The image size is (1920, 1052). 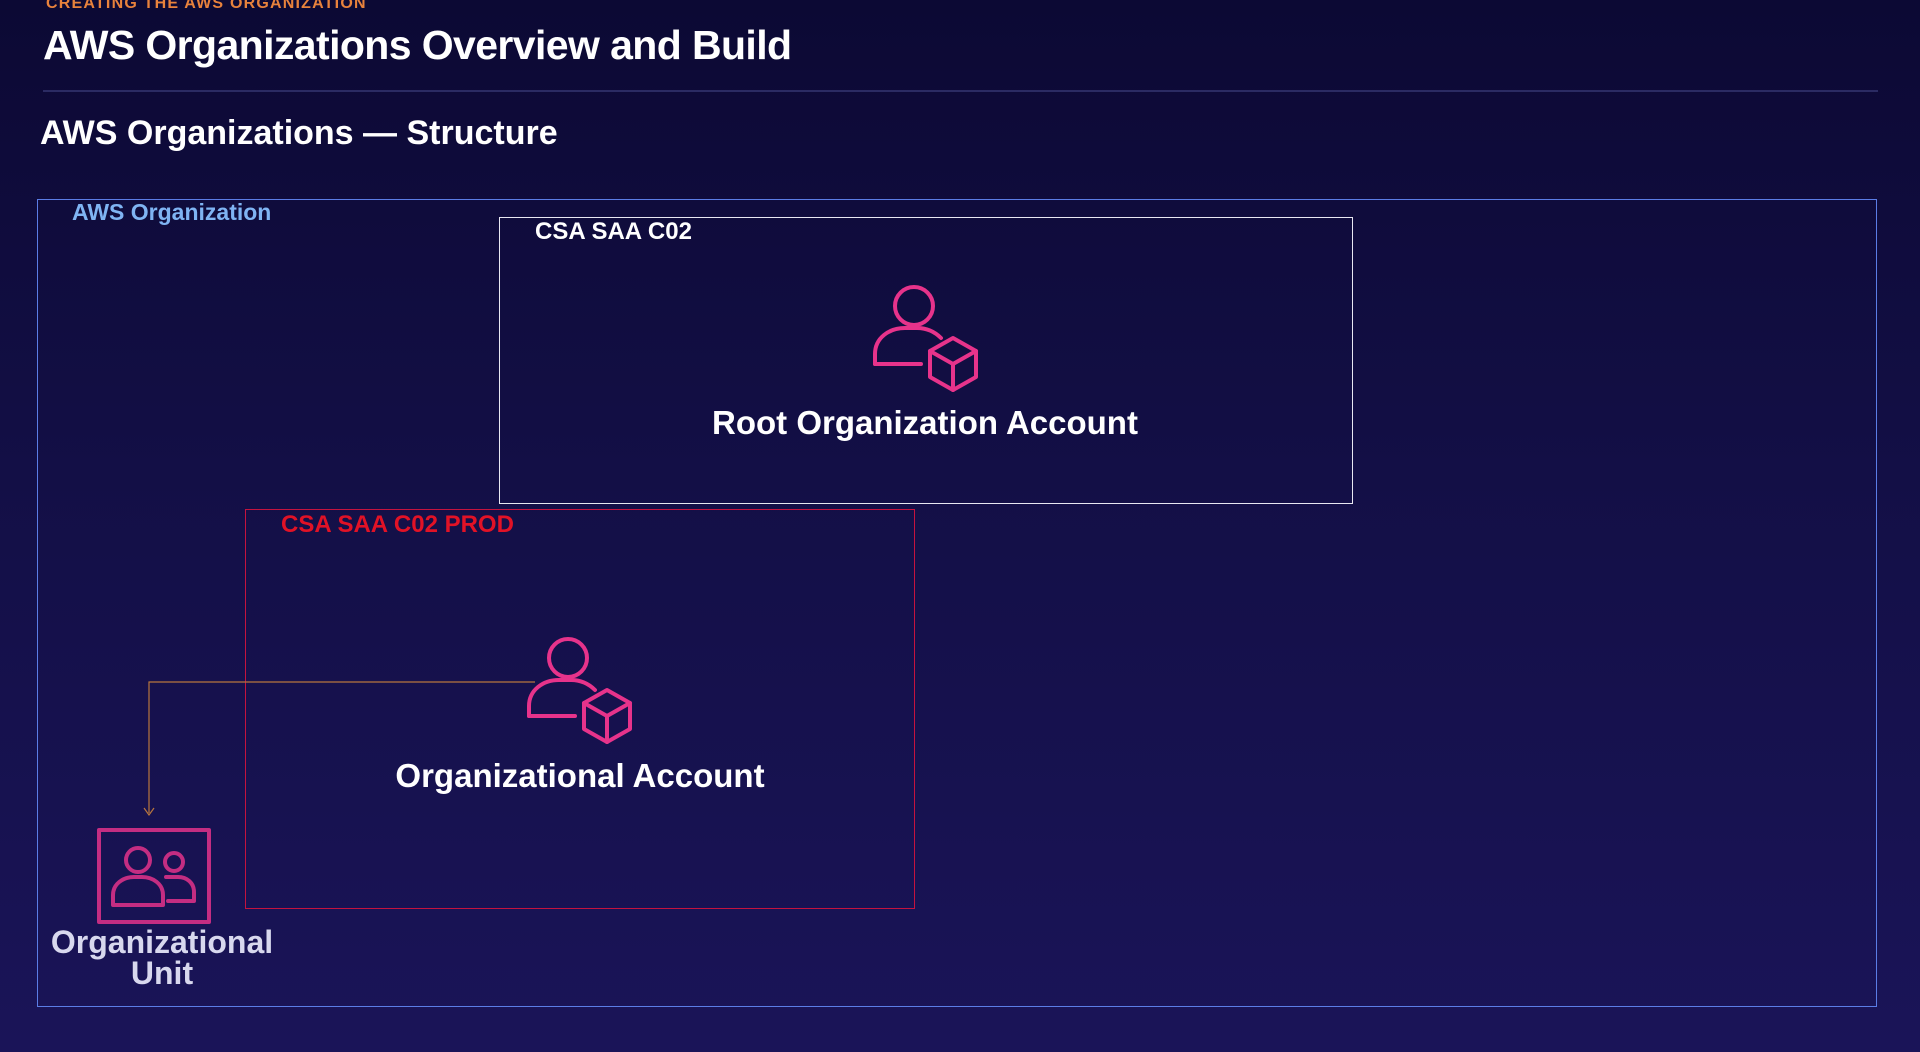 I want to click on member-account-label: Organizational Account, so click(x=580, y=775).